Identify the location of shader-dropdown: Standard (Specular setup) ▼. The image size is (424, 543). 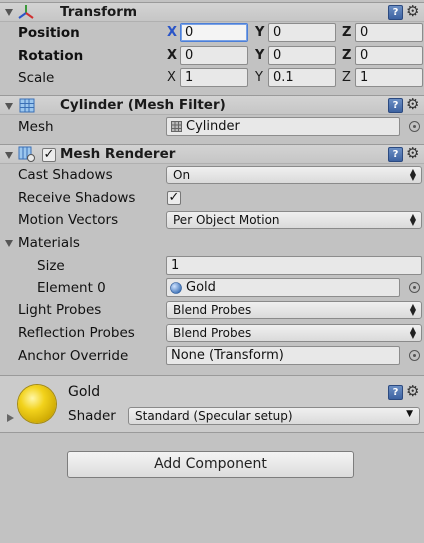
(274, 416).